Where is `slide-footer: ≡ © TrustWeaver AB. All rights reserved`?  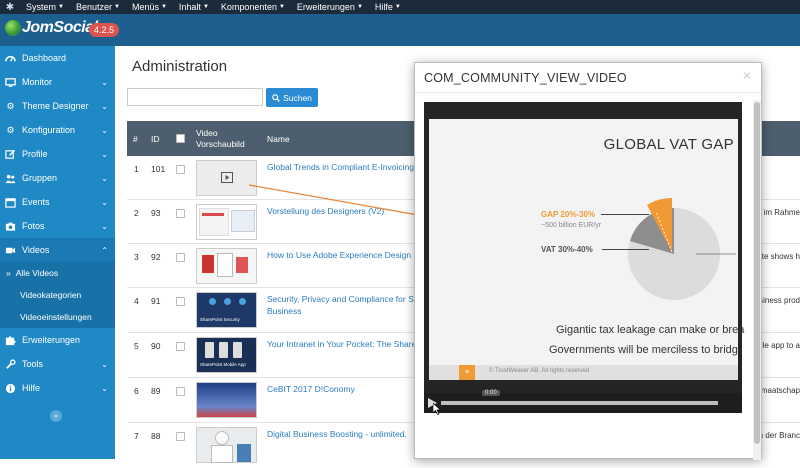
slide-footer: ≡ © TrustWeaver AB. All rights reserved is located at coordinates (583, 372).